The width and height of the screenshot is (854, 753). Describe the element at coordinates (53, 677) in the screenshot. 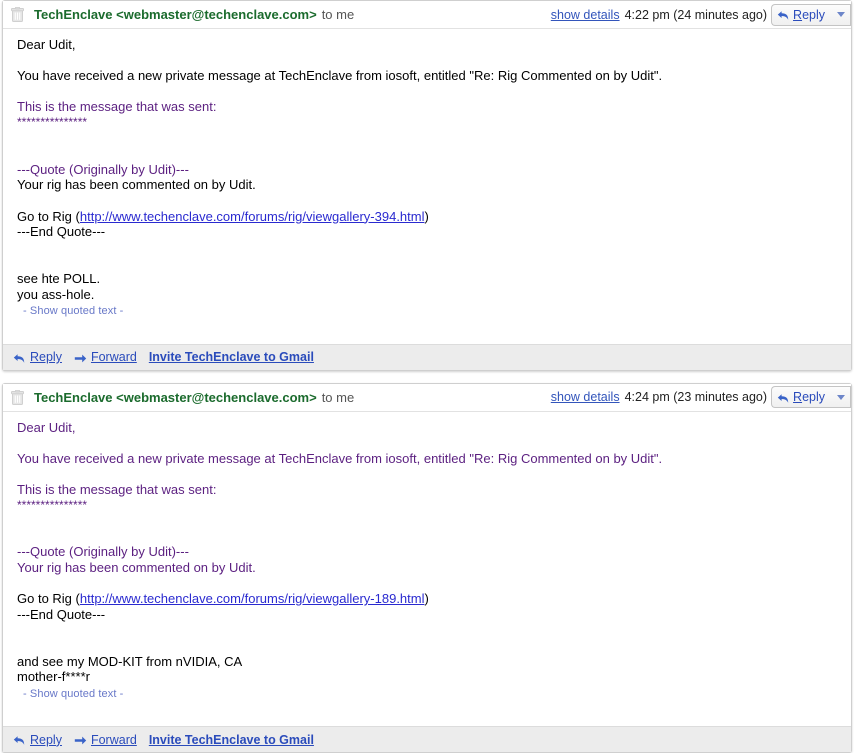

I see `body-line: mother-f****r` at that location.